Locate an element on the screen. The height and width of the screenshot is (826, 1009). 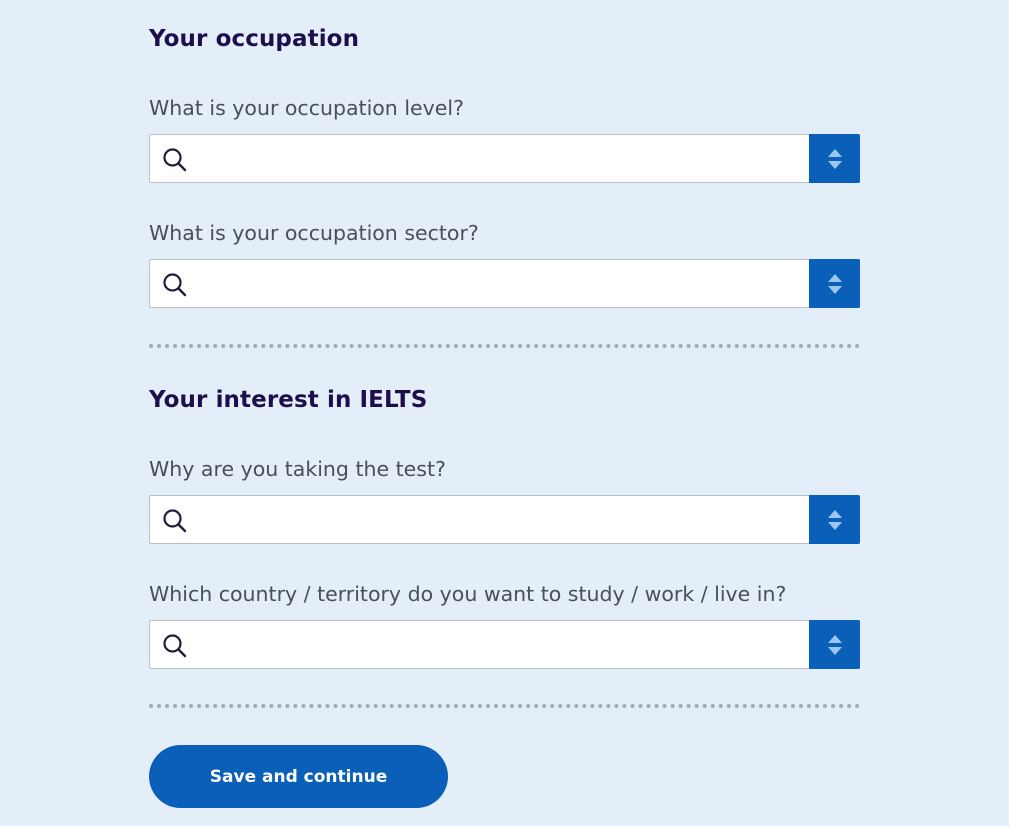
occupation-sector-select is located at coordinates (504, 283).